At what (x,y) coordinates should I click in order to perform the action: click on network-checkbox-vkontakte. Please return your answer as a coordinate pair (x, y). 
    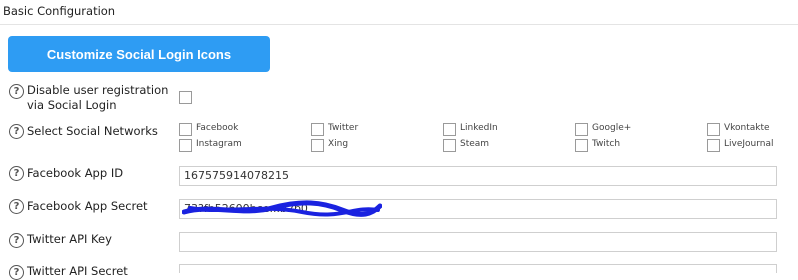
    Looking at the image, I should click on (713, 129).